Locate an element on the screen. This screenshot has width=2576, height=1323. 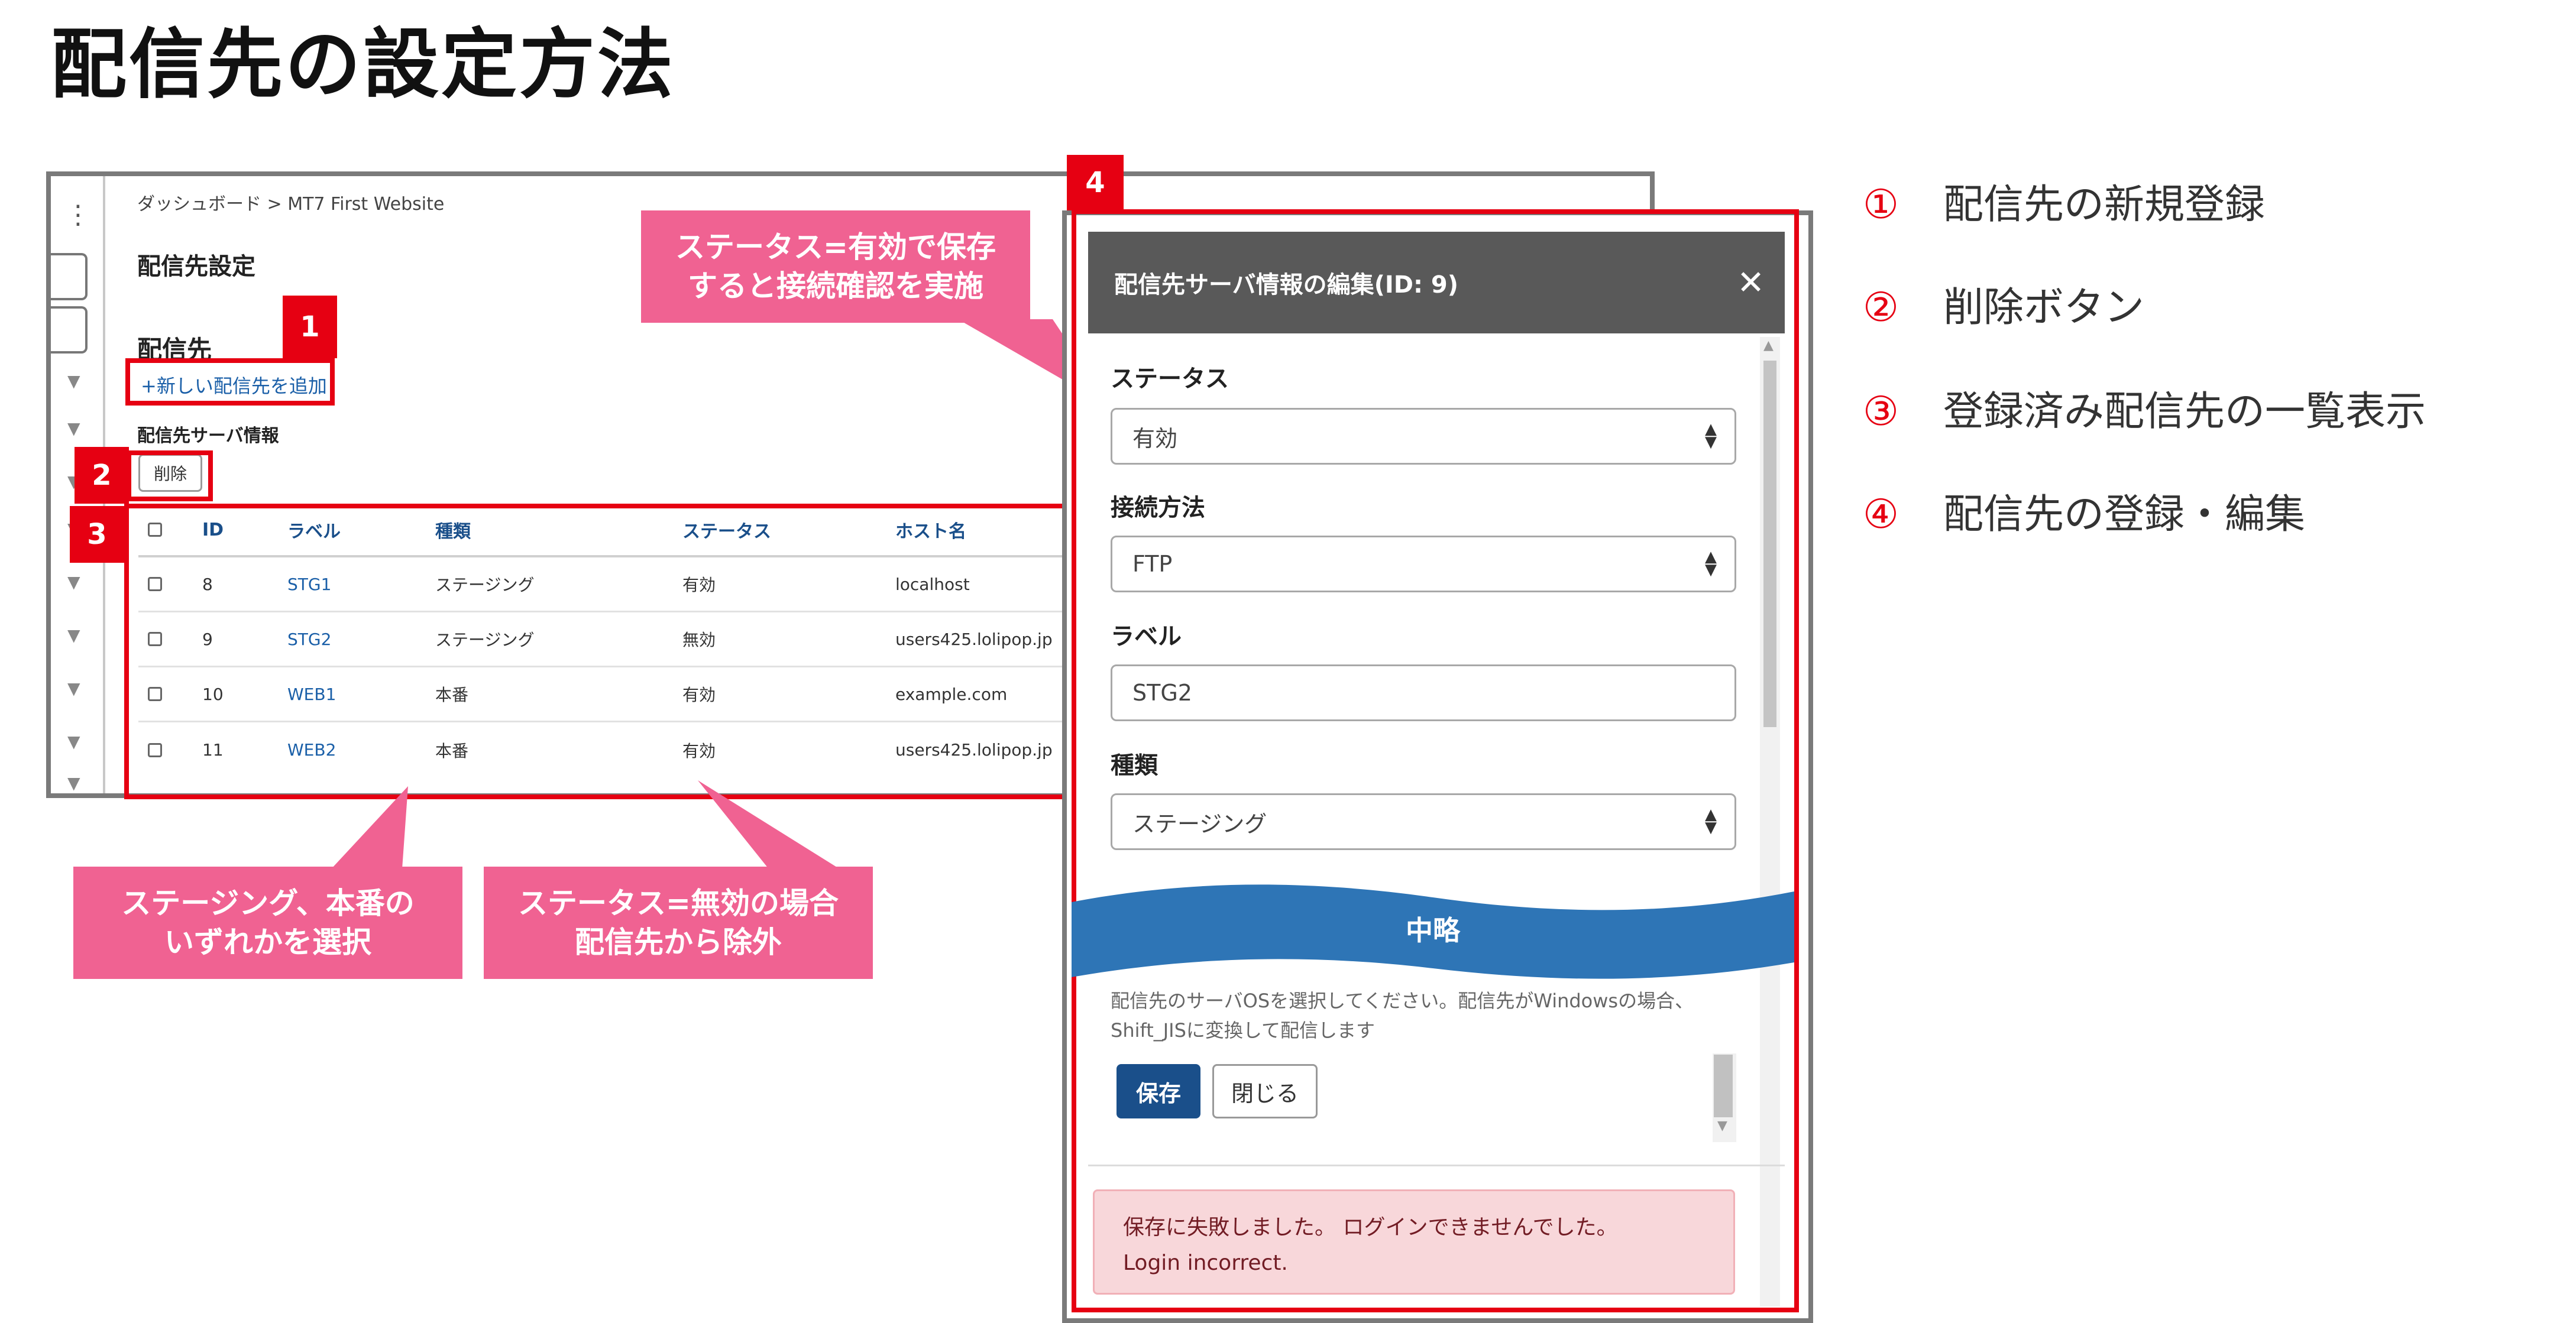
callout-line: 配信先から除外 is located at coordinates (679, 942).